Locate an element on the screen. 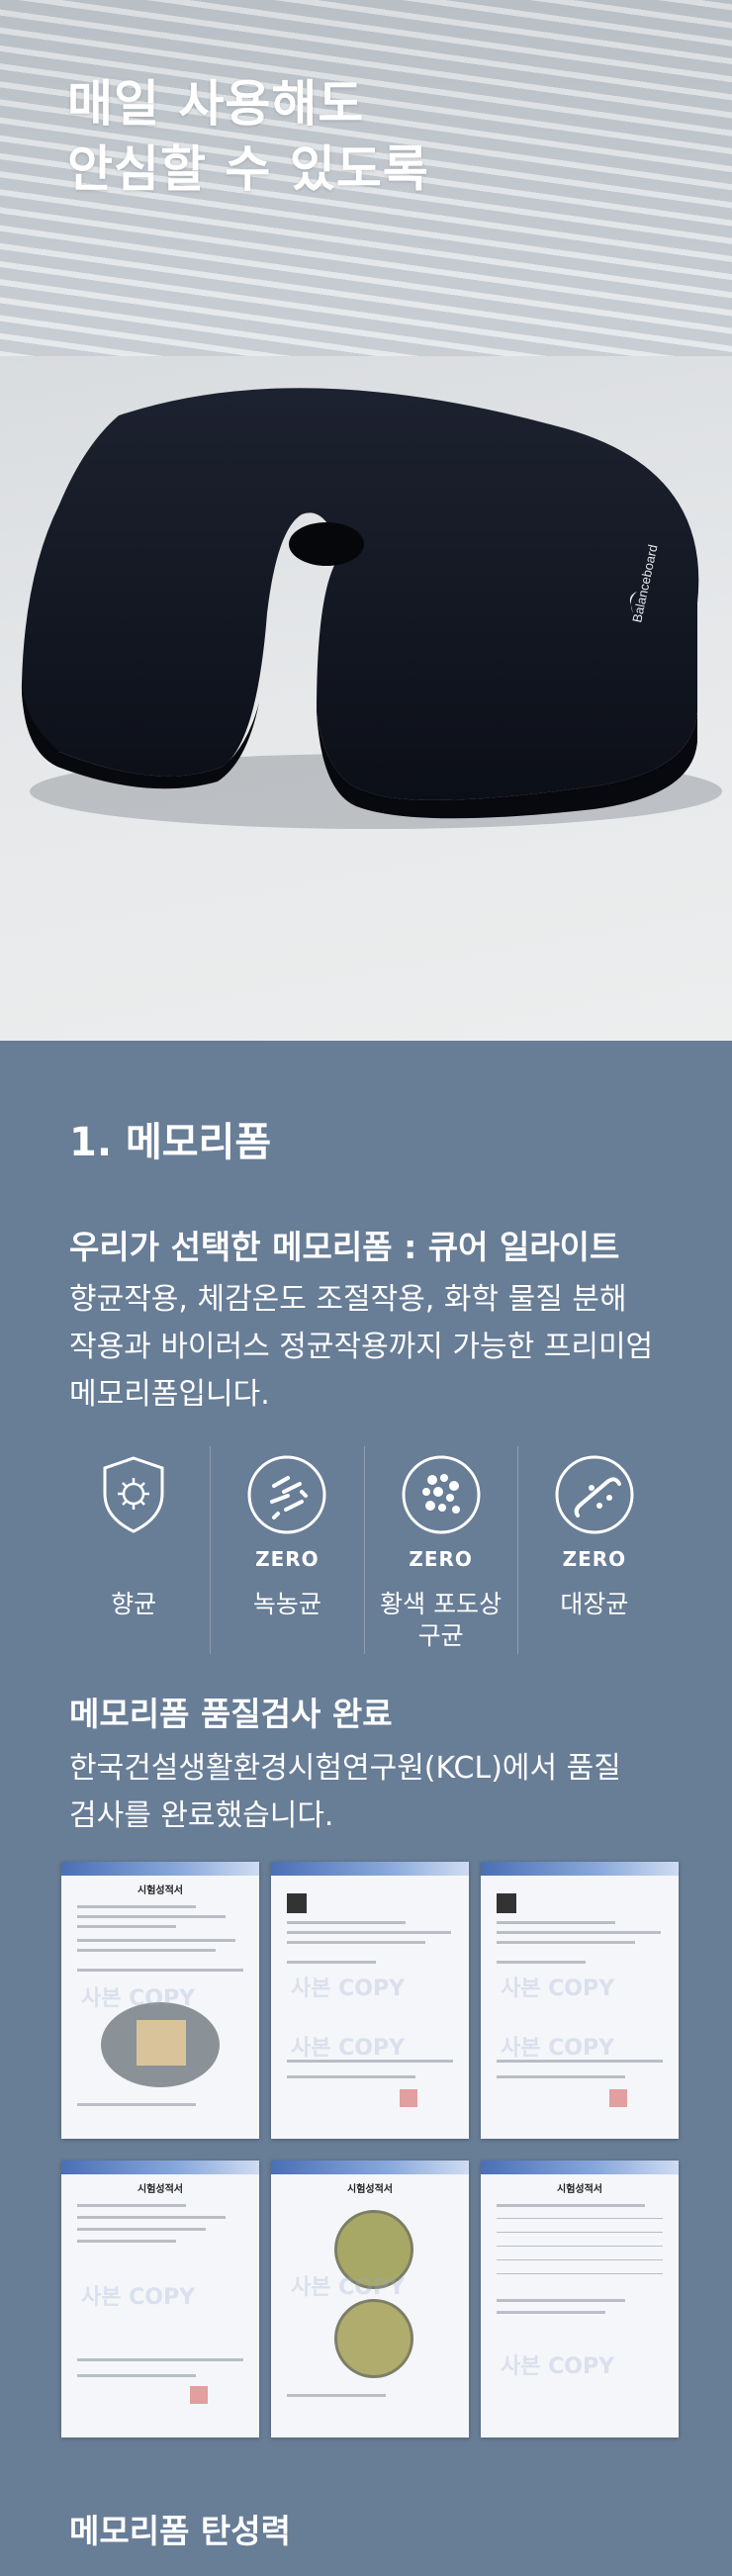 The height and width of the screenshot is (2576, 732). feature-label-line: 황색 포도상 is located at coordinates (441, 1604).